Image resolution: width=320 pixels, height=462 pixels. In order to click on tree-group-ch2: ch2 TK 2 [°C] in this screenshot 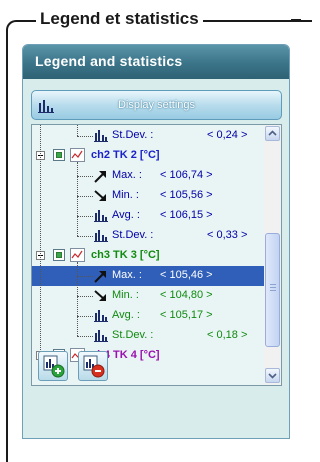, I will do `click(148, 156)`.